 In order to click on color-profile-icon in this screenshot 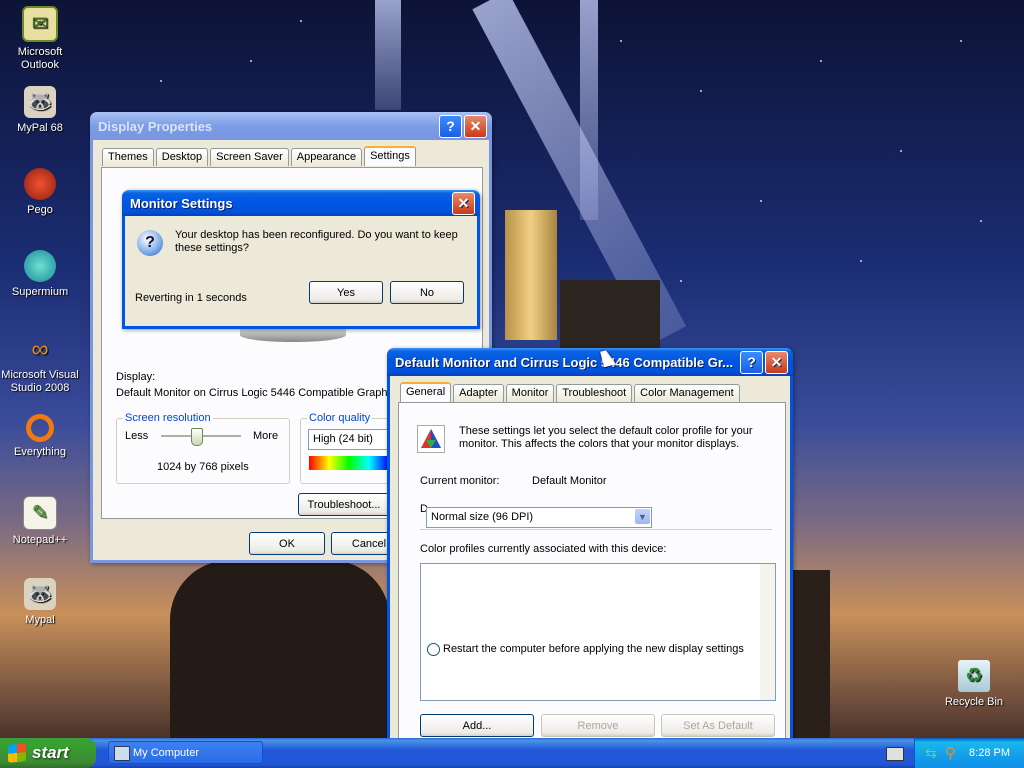, I will do `click(431, 439)`.